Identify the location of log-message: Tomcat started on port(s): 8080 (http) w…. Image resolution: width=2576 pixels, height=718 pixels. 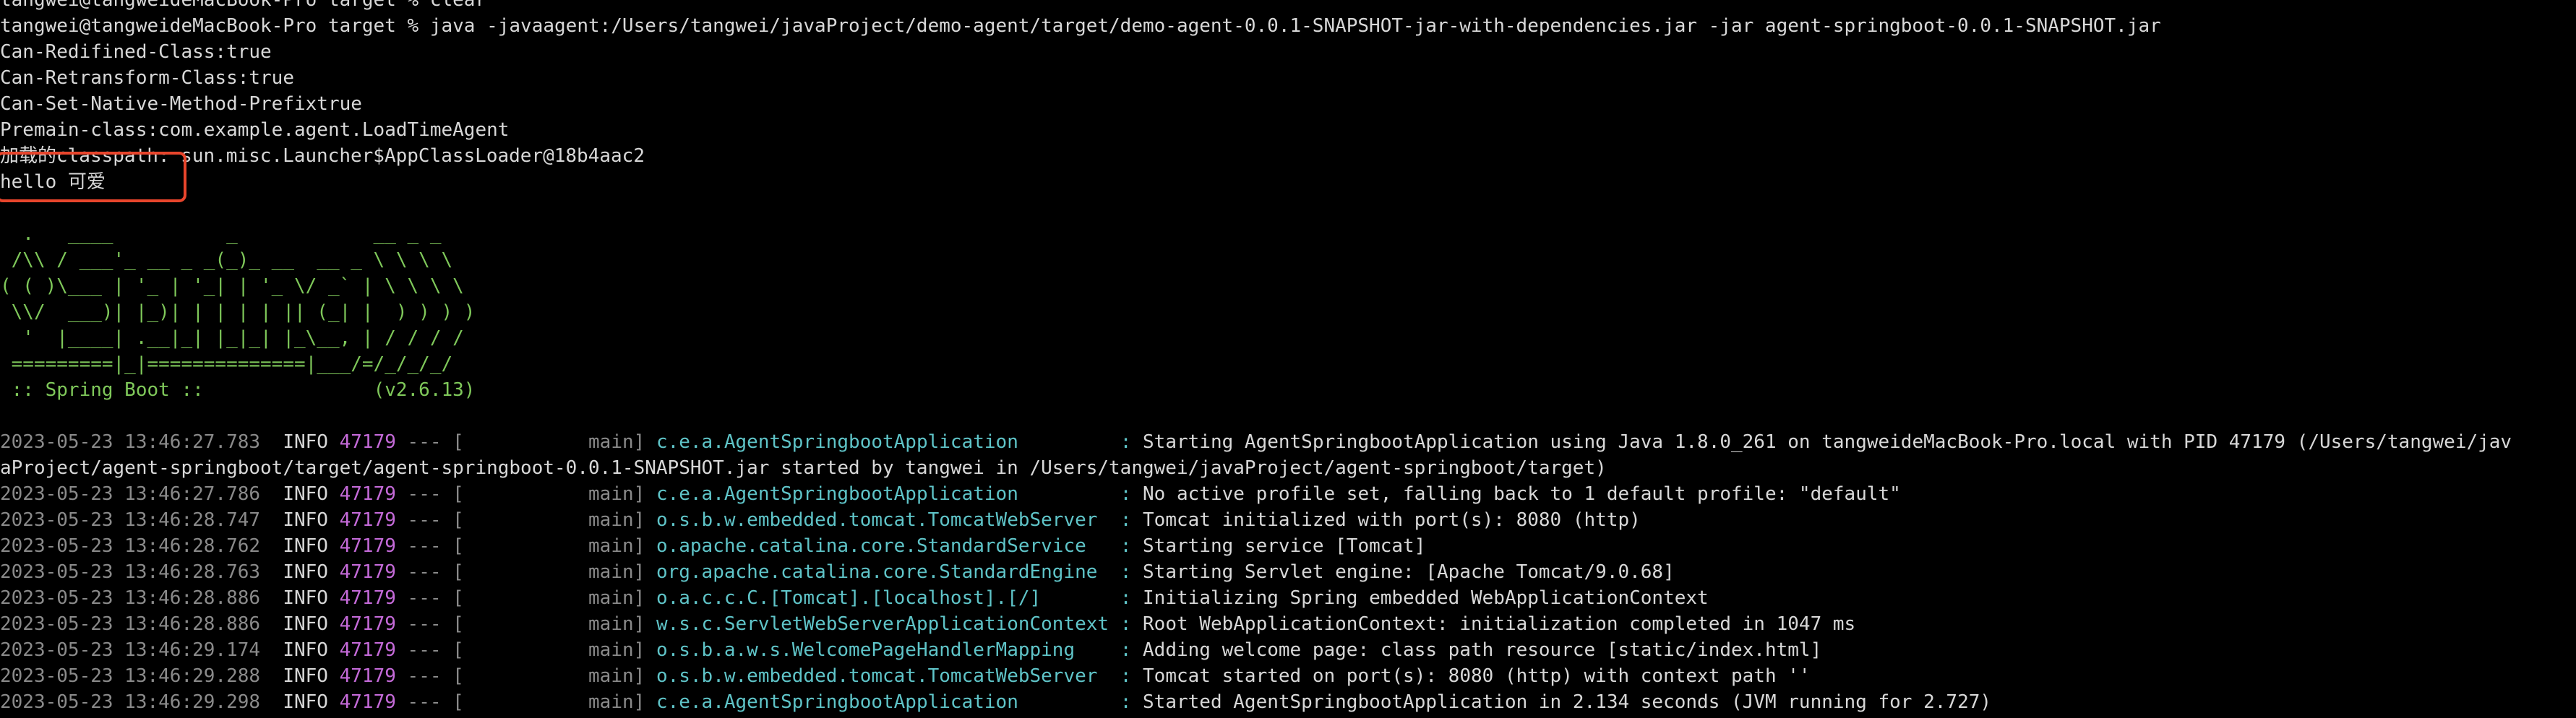
(1477, 676).